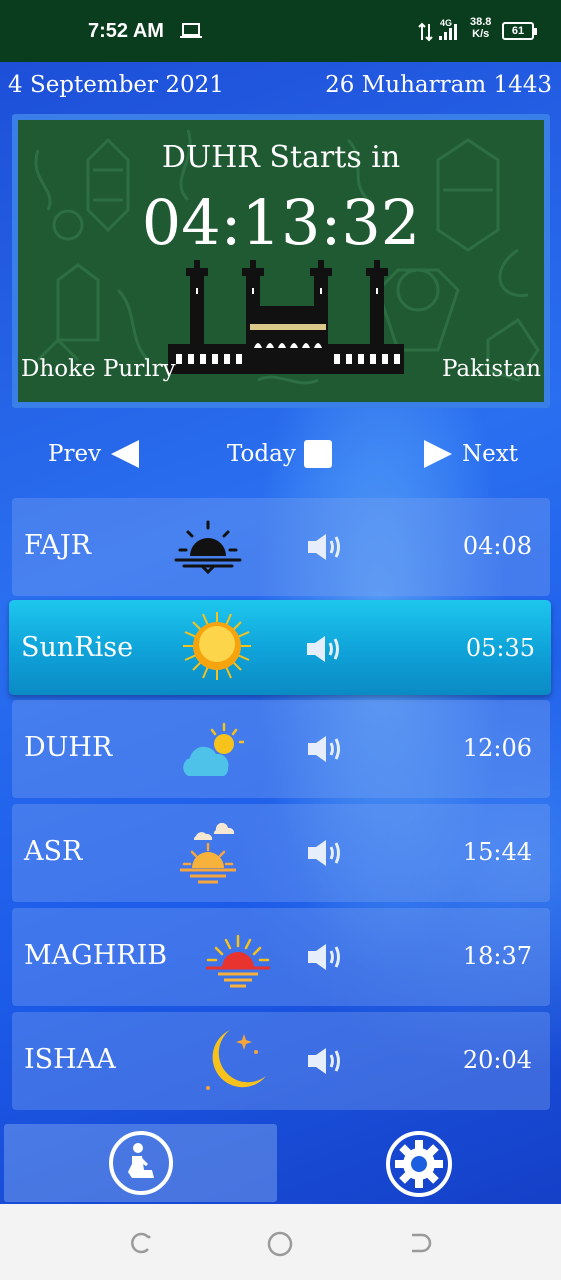  What do you see at coordinates (490, 454) in the screenshot?
I see `next-label: Next` at bounding box center [490, 454].